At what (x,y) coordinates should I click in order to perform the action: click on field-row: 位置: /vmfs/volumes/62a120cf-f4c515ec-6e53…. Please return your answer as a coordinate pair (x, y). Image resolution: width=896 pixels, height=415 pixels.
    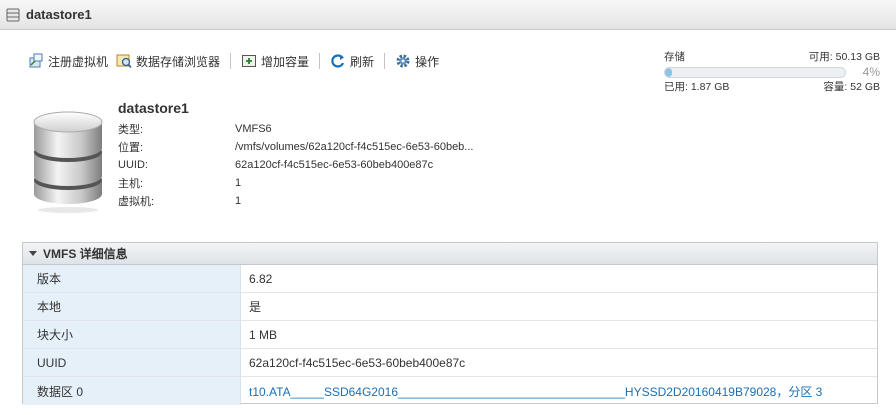
    Looking at the image, I should click on (295, 147).